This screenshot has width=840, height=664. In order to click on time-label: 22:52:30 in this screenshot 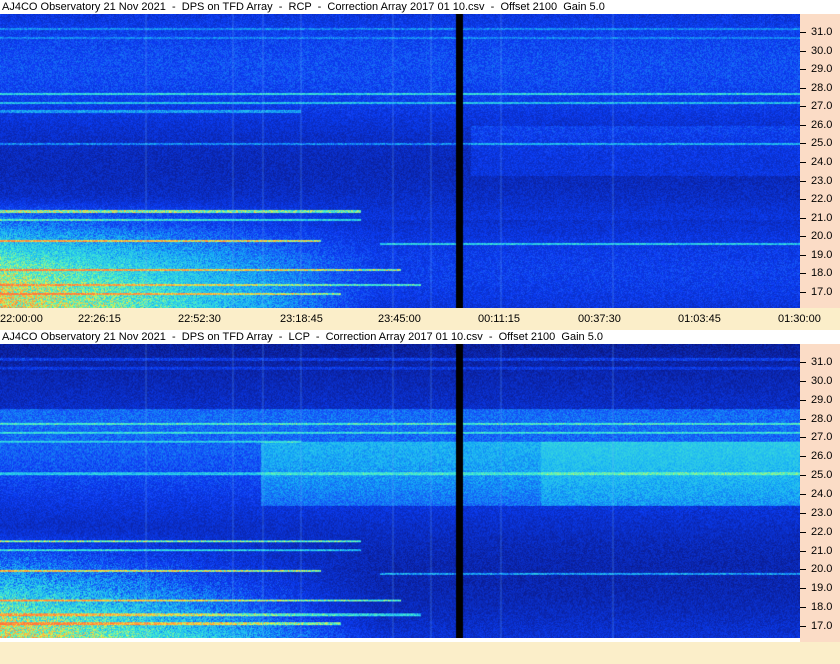, I will do `click(199, 319)`.